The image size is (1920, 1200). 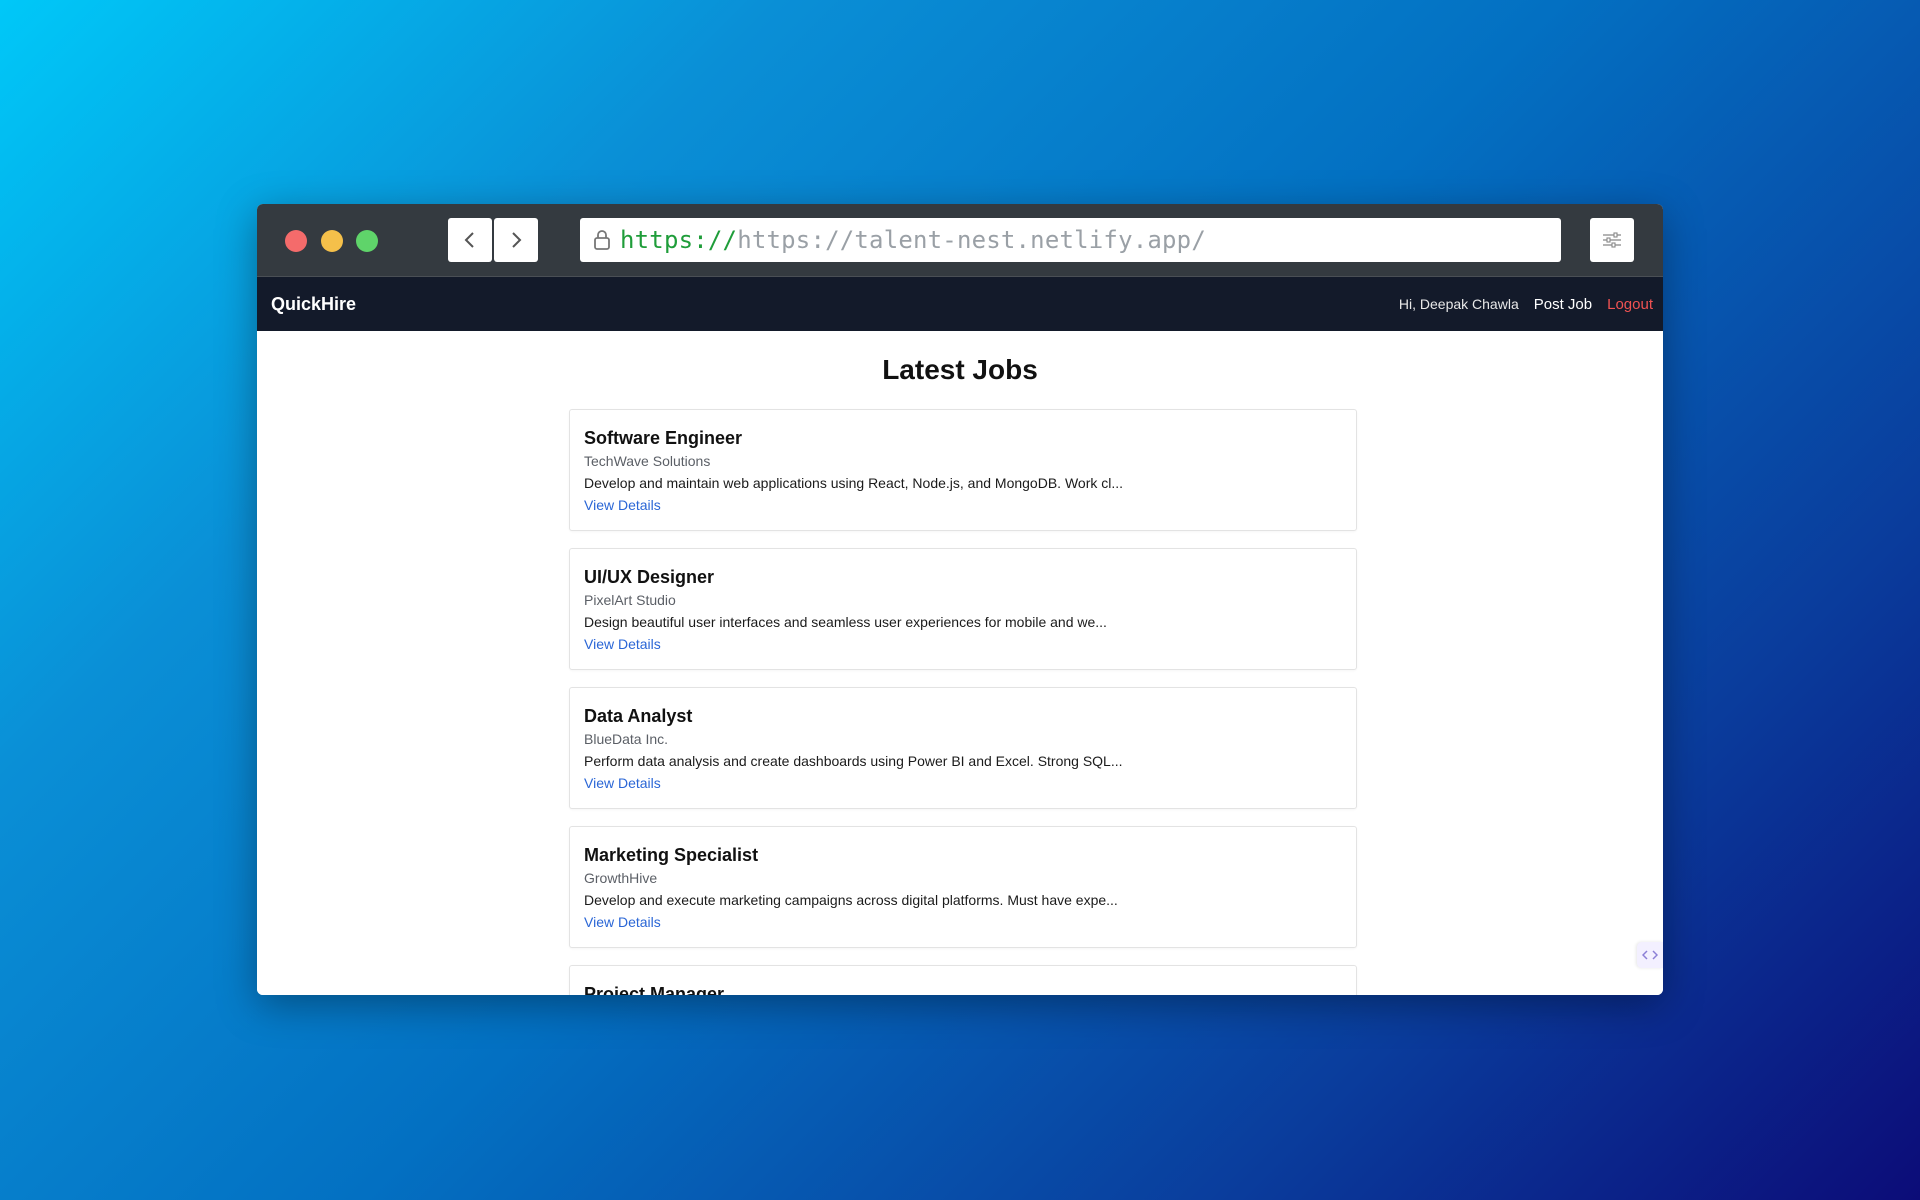 I want to click on url-text: https://talent-nest.netlify.app/, so click(x=971, y=240).